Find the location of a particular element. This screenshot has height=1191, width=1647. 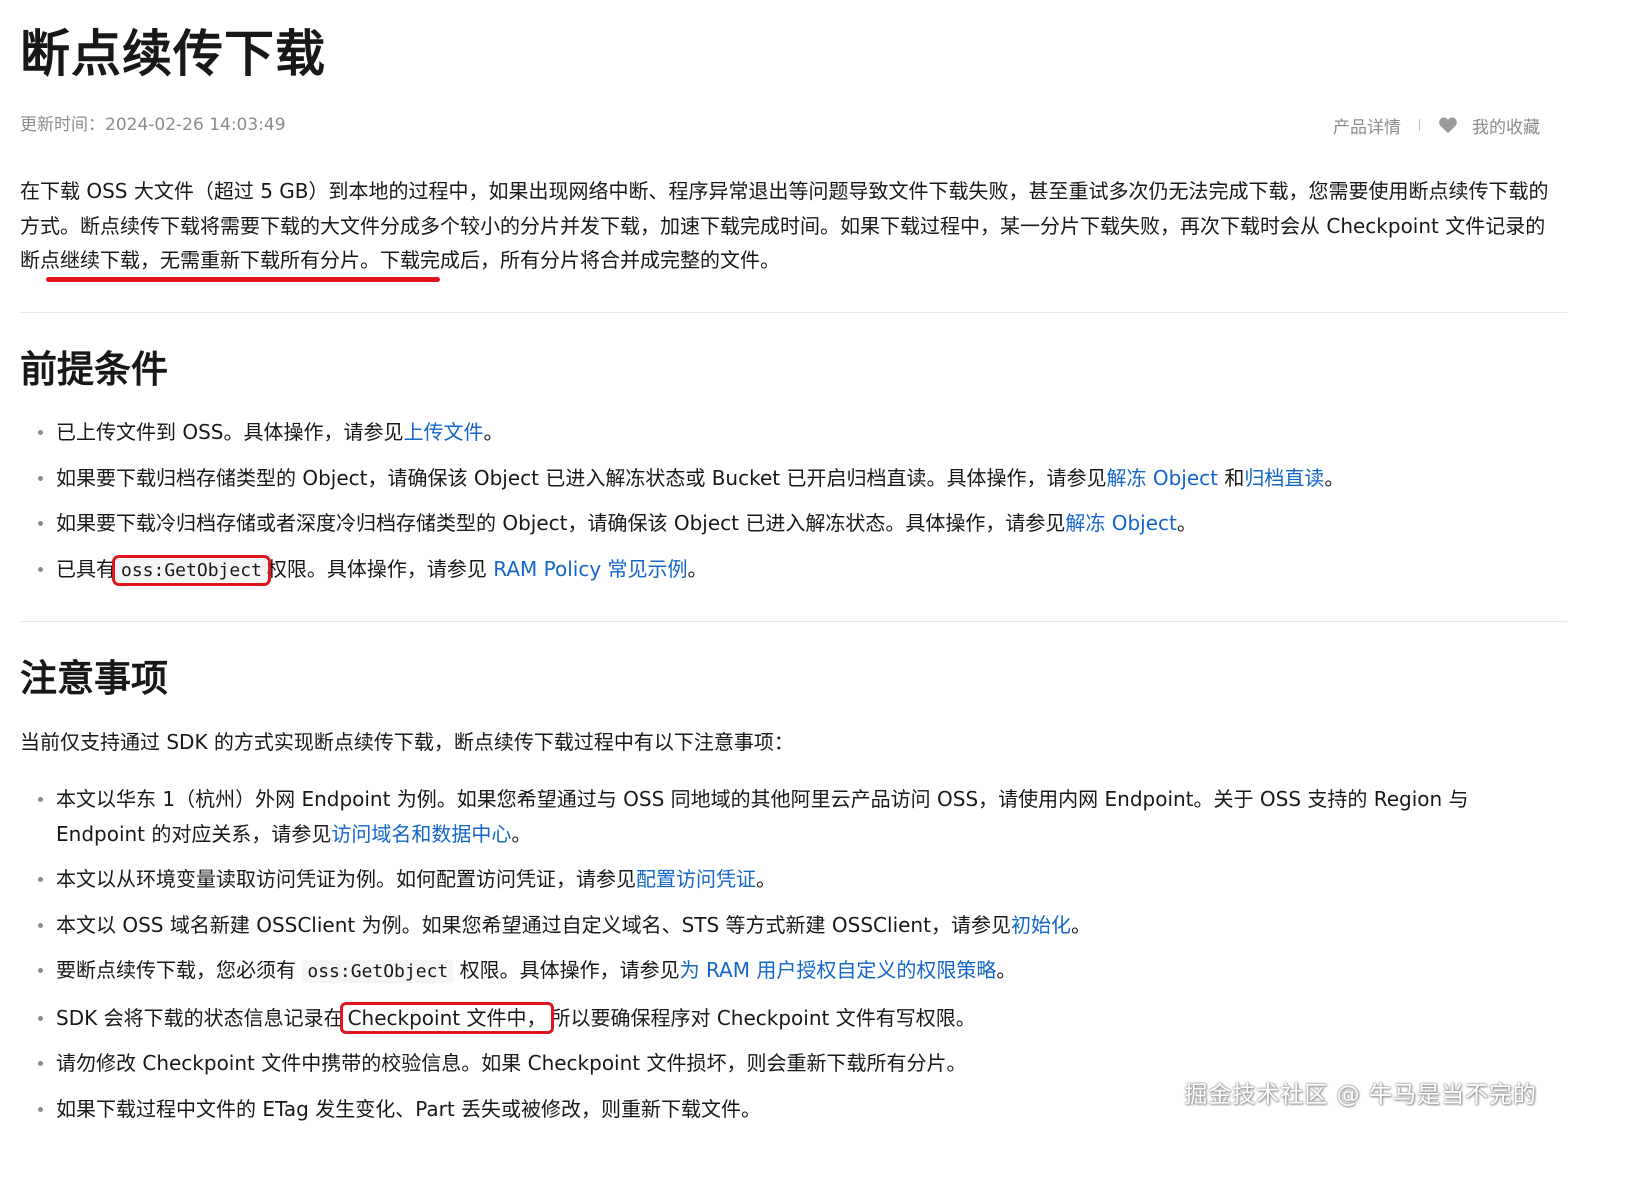

favorites-button: 我的收藏 is located at coordinates (1489, 125).